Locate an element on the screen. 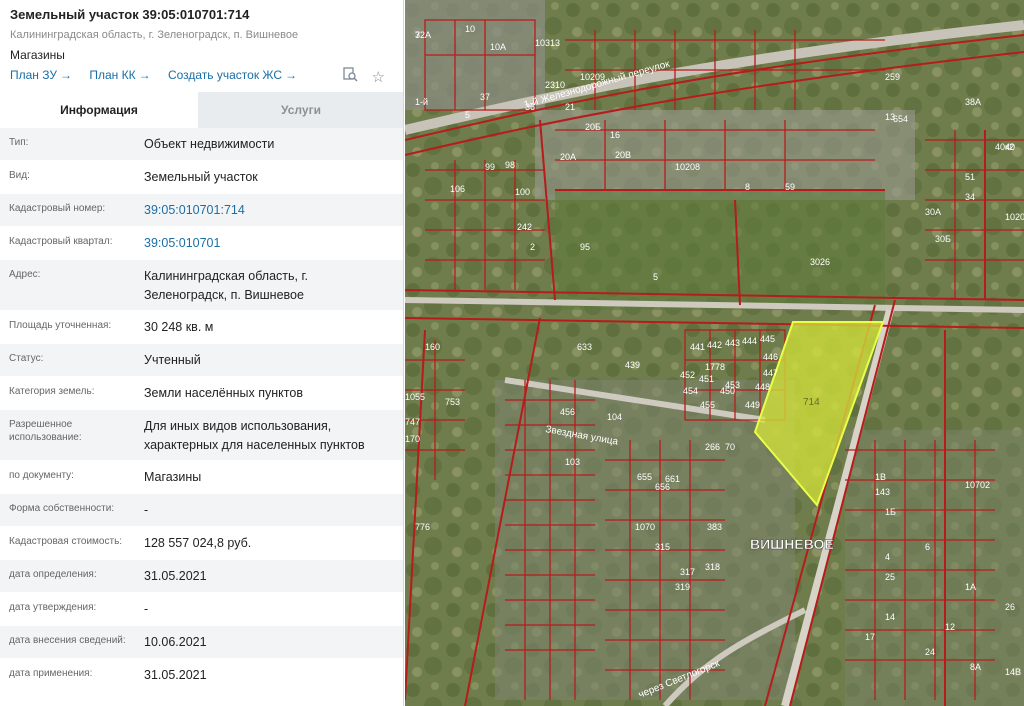  parcel-number: 1Б is located at coordinates (890, 512).